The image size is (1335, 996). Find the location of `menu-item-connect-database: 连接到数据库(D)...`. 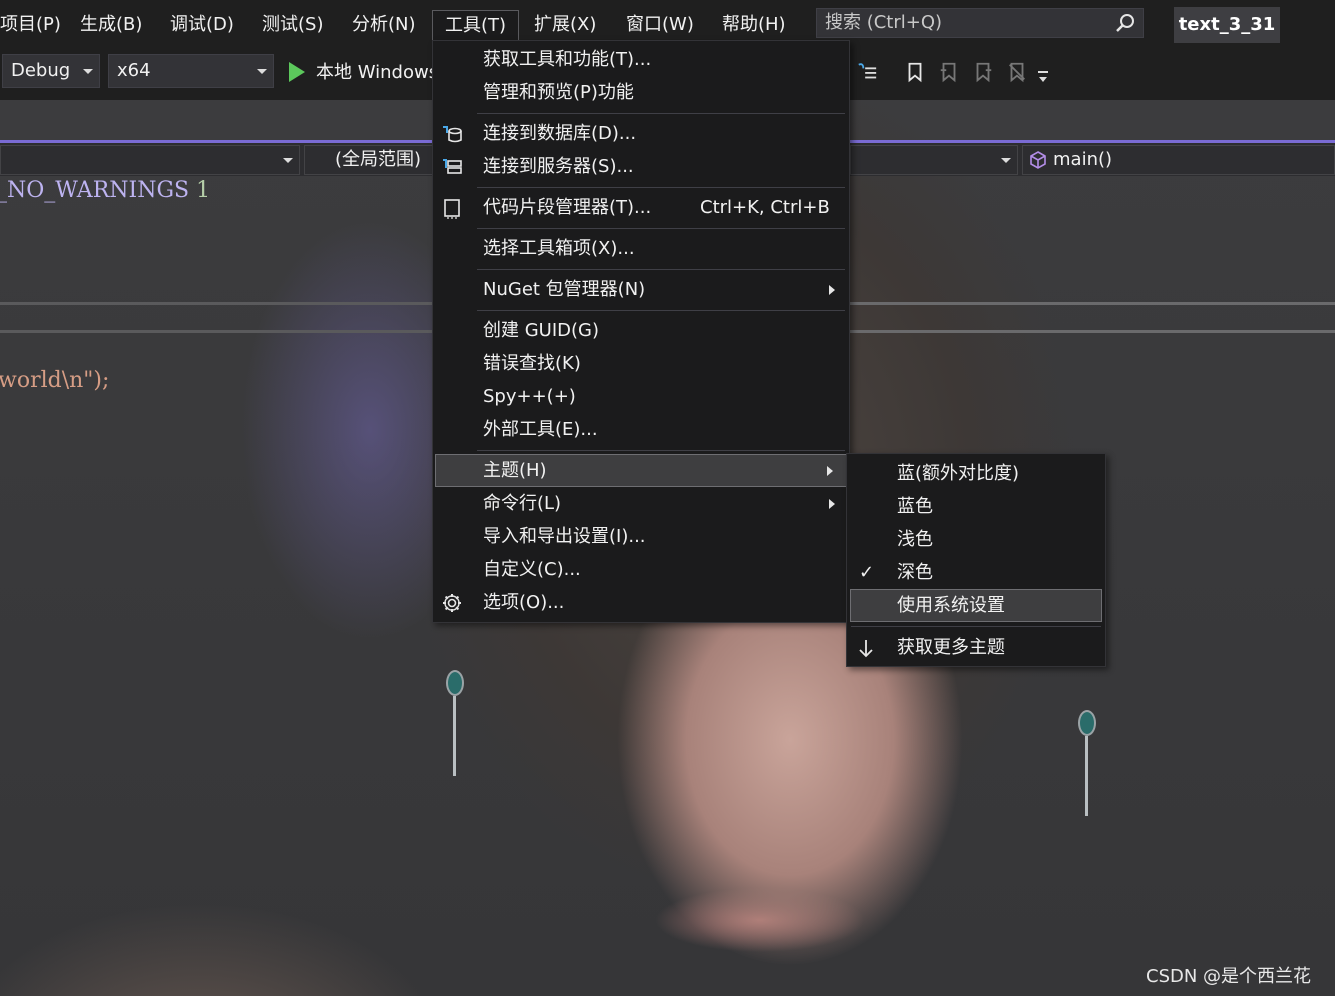

menu-item-connect-database: 连接到数据库(D)... is located at coordinates (641, 133).